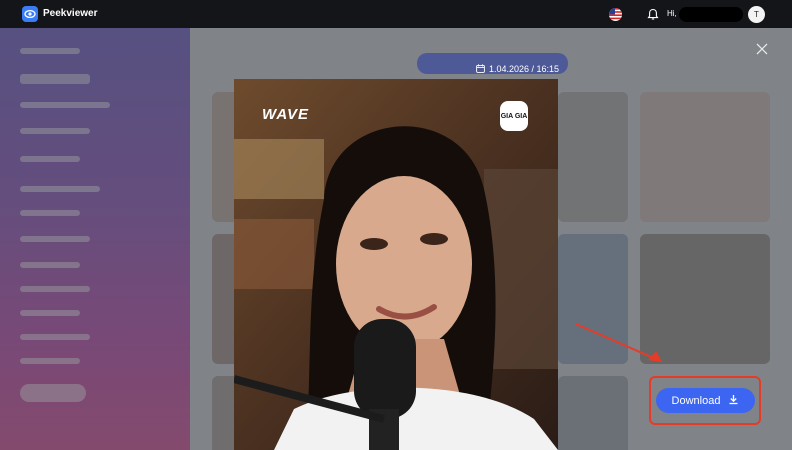 This screenshot has height=450, width=792. I want to click on timestamp-text: 1.04.2026 / 16:15, so click(524, 69).